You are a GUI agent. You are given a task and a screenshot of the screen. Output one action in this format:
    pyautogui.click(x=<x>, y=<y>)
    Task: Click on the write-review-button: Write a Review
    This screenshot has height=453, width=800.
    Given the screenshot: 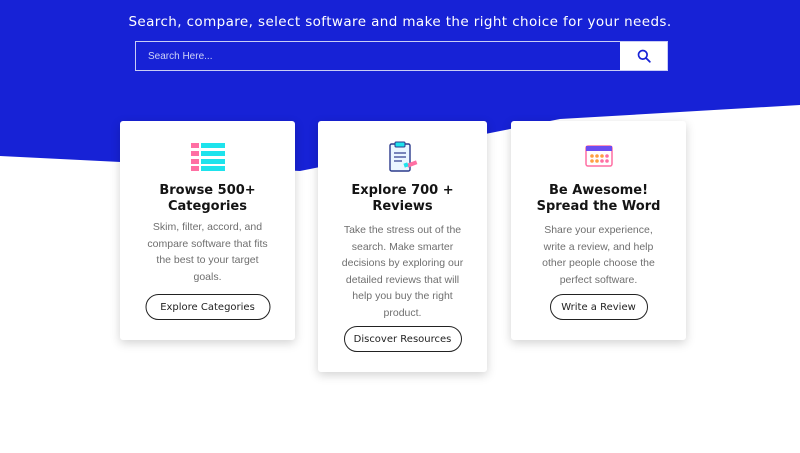 What is the action you would take?
    pyautogui.click(x=598, y=307)
    